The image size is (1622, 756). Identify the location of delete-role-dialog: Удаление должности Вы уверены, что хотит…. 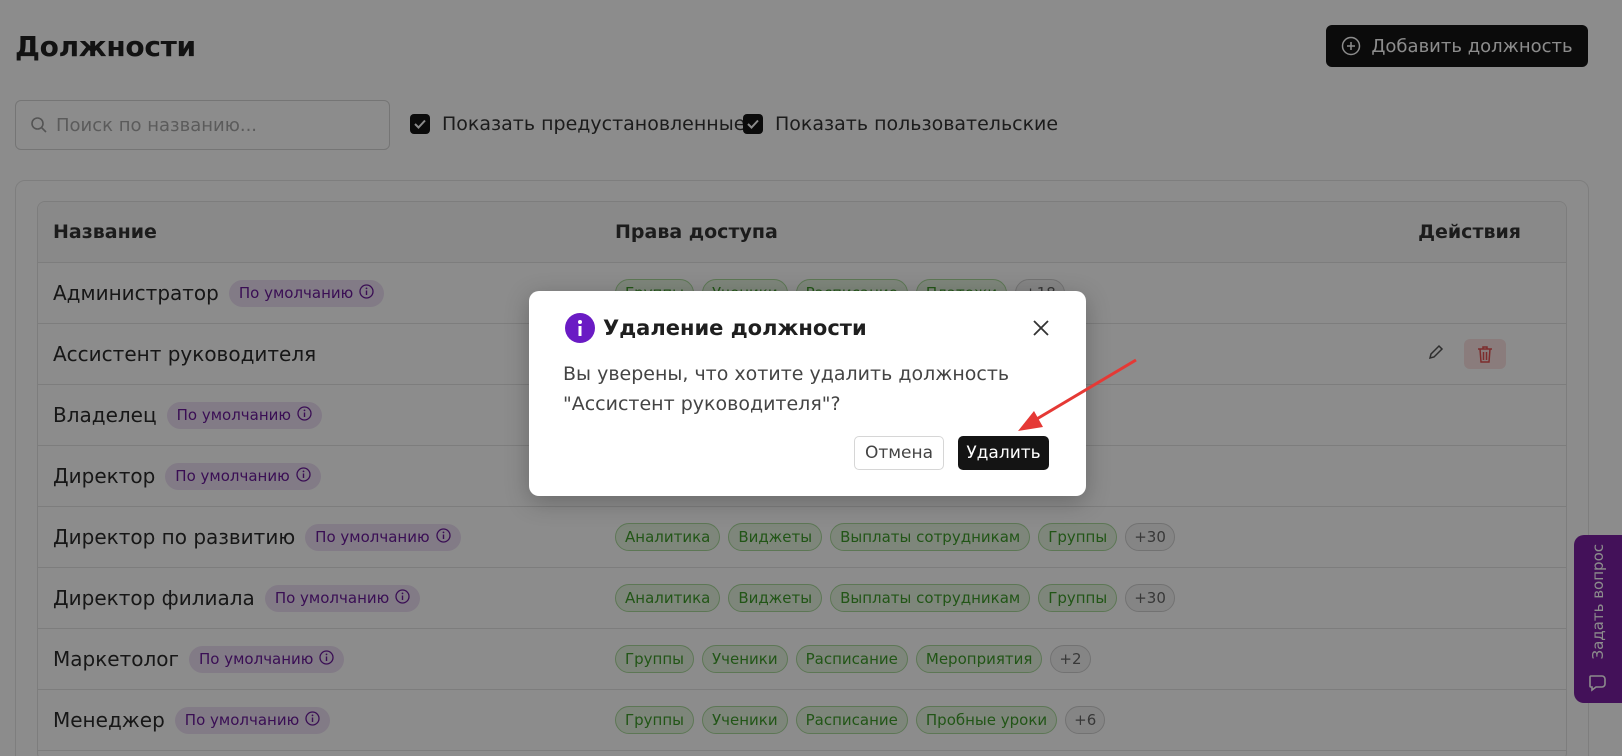
(807, 393).